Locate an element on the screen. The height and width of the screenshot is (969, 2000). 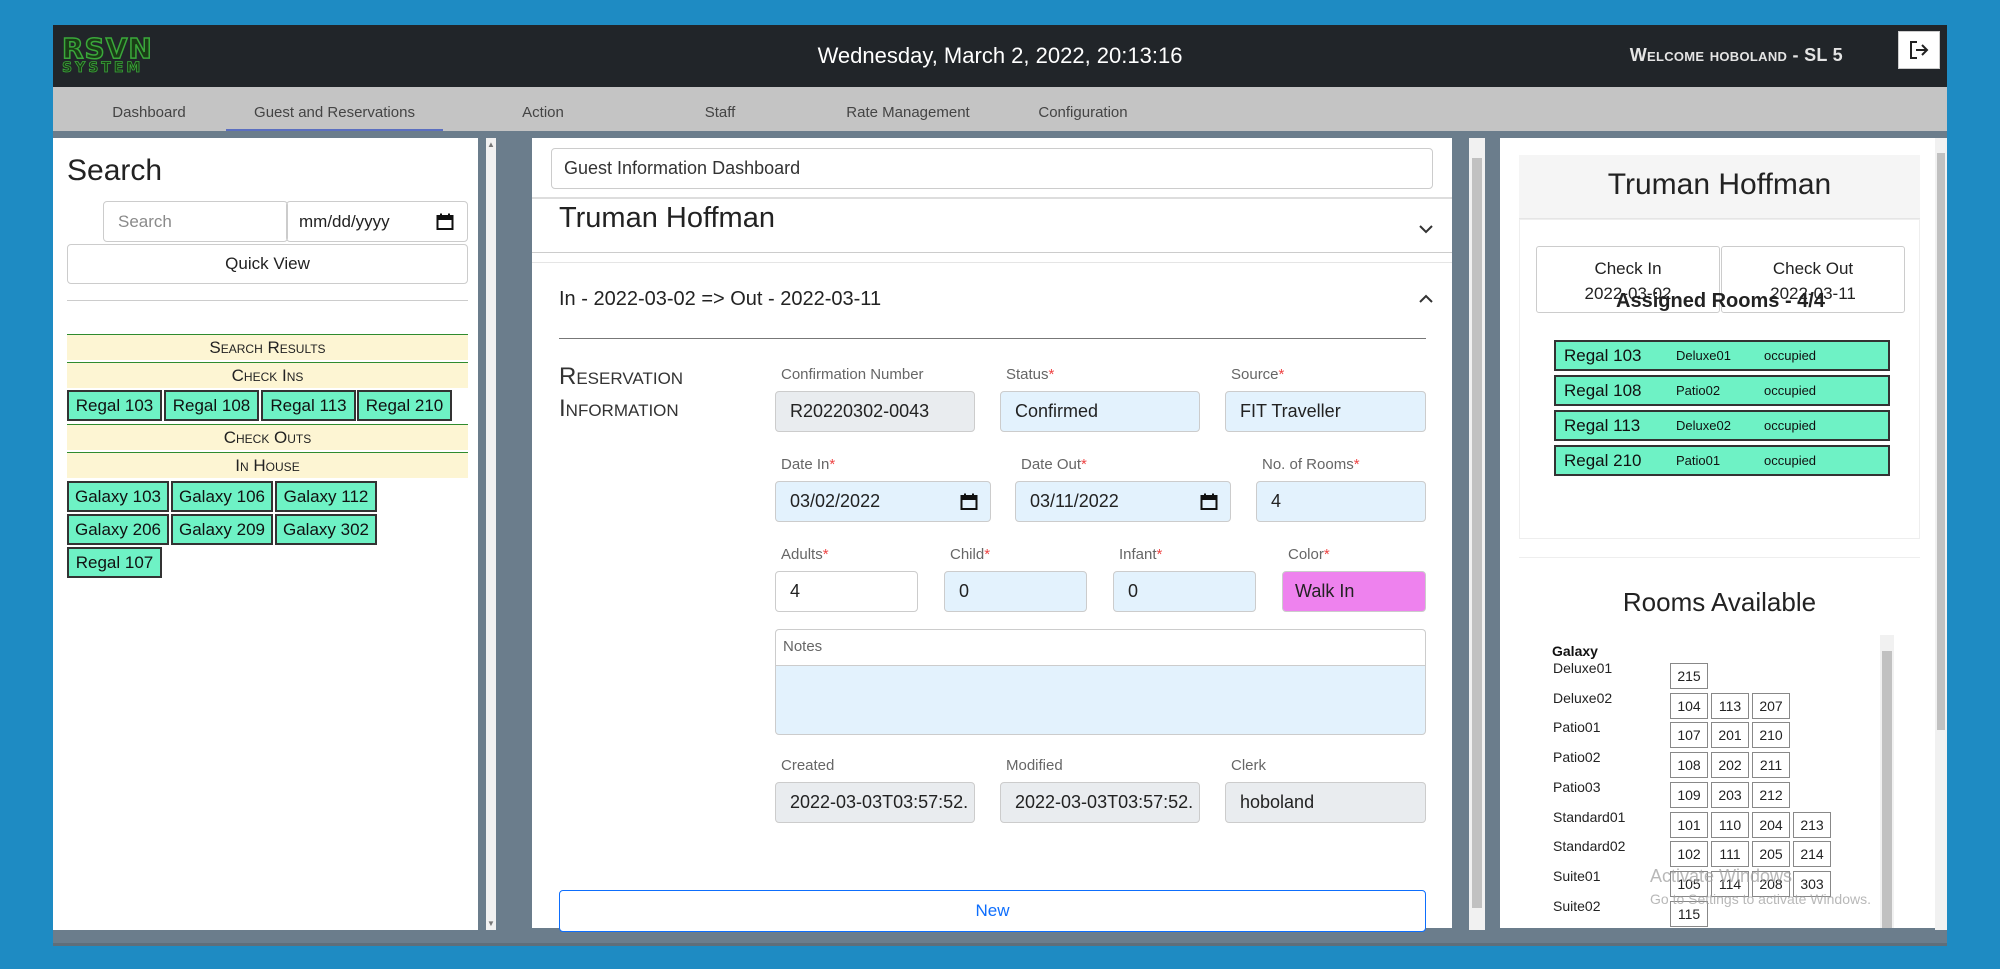
source-field: FIT Traveller is located at coordinates (1325, 411).